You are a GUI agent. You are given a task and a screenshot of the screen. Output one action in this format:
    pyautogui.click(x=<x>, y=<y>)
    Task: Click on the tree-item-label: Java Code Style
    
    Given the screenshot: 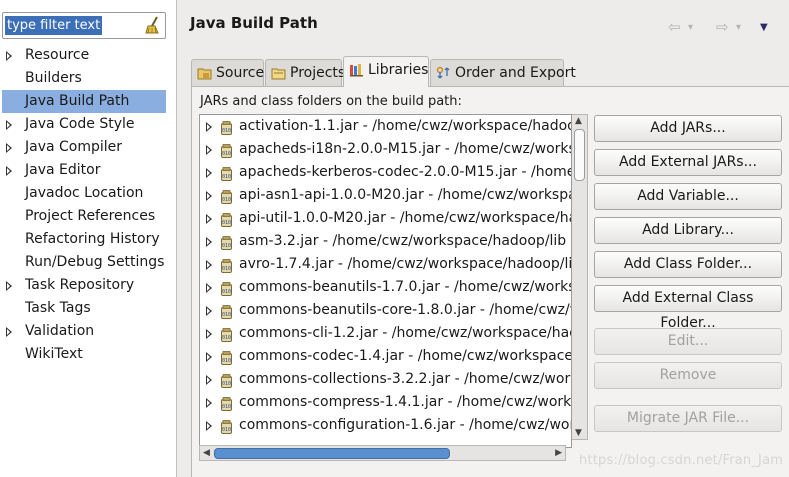 What is the action you would take?
    pyautogui.click(x=80, y=124)
    